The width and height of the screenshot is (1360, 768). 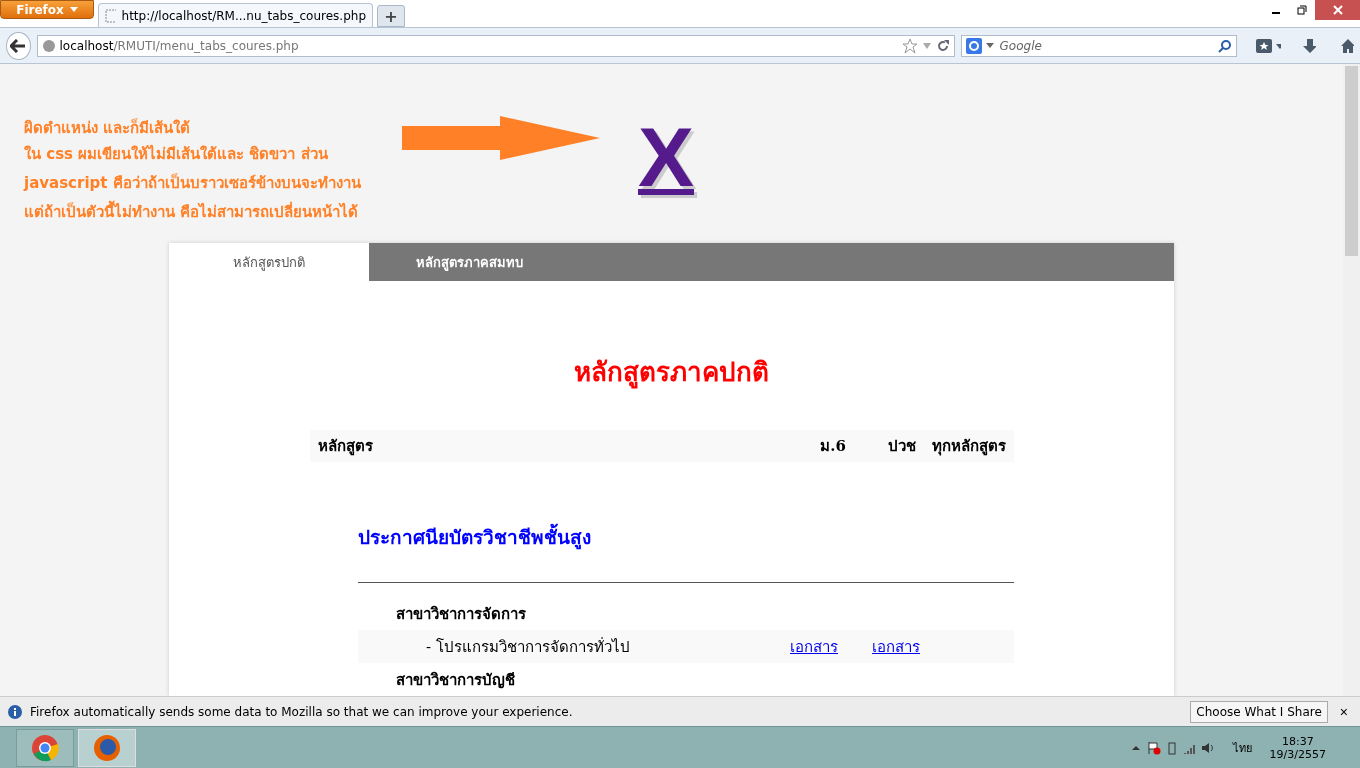 I want to click on back-arrow-icon, so click(x=18, y=45).